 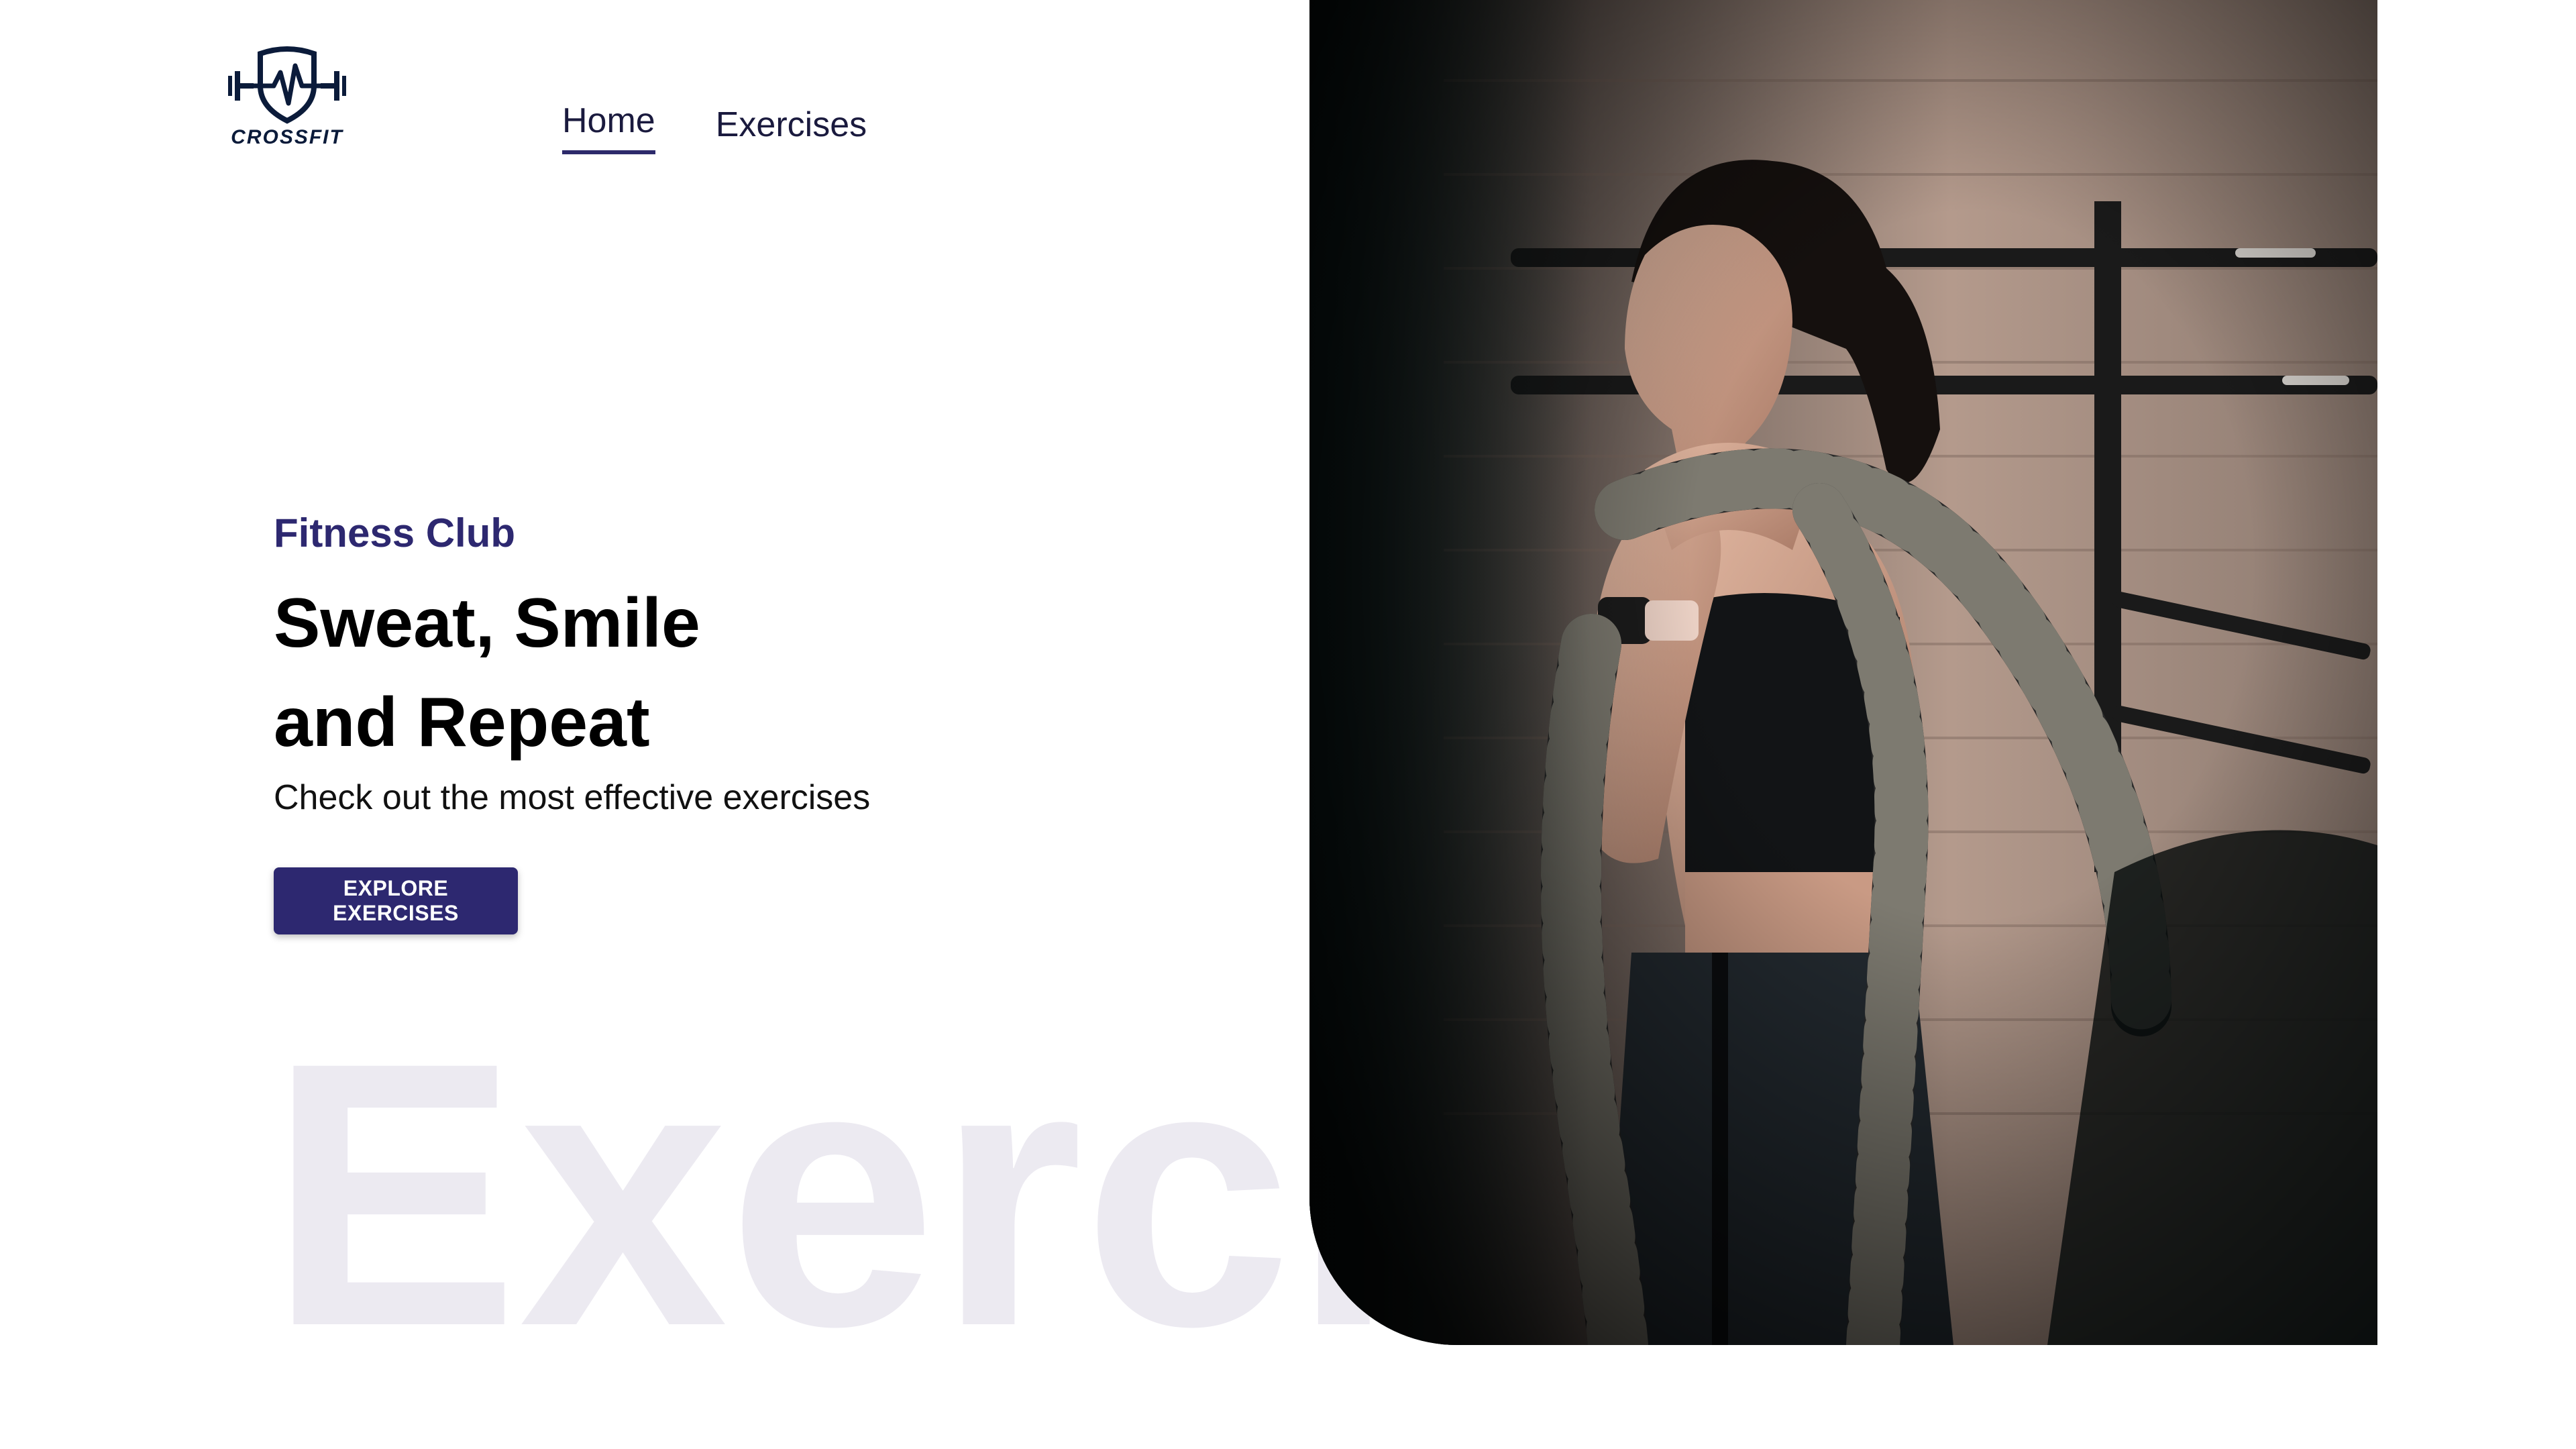 What do you see at coordinates (487, 623) in the screenshot?
I see `hero-headline-line-1: Sweat, Smile` at bounding box center [487, 623].